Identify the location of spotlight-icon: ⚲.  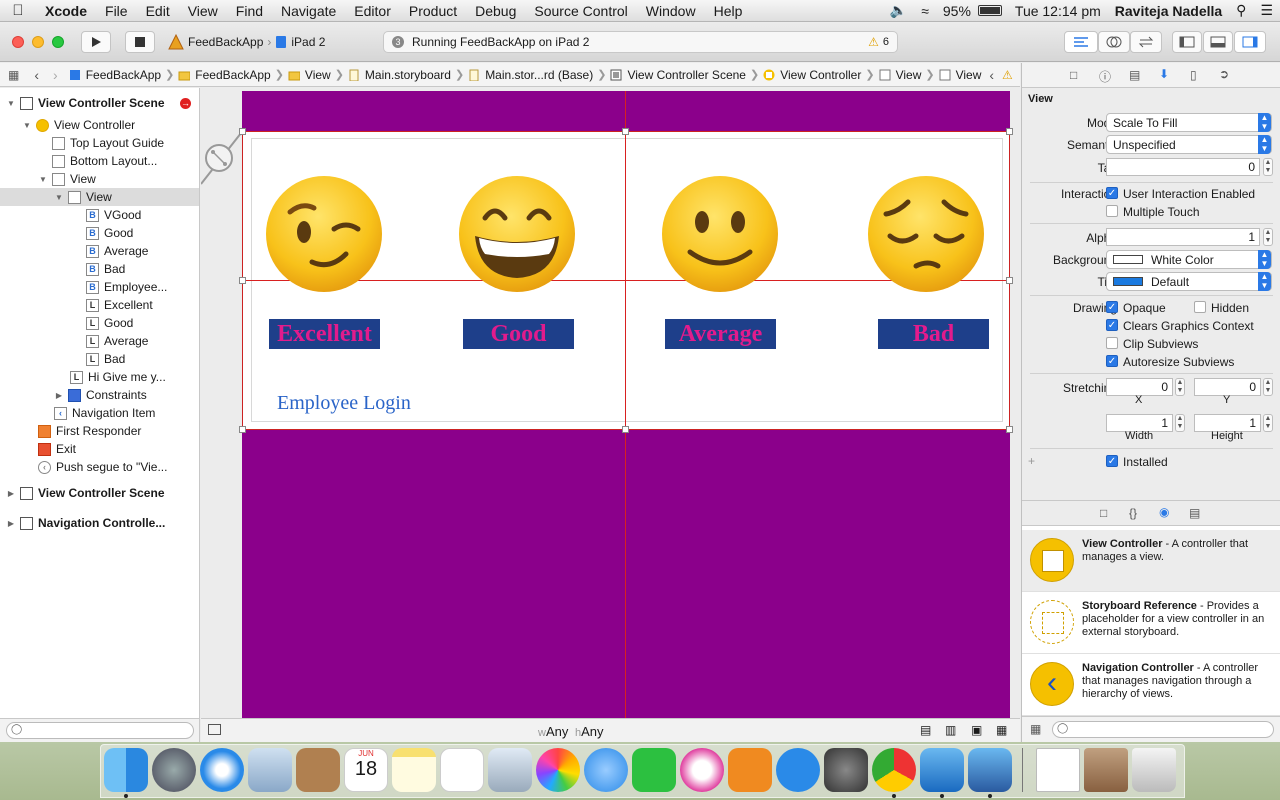
(1241, 10).